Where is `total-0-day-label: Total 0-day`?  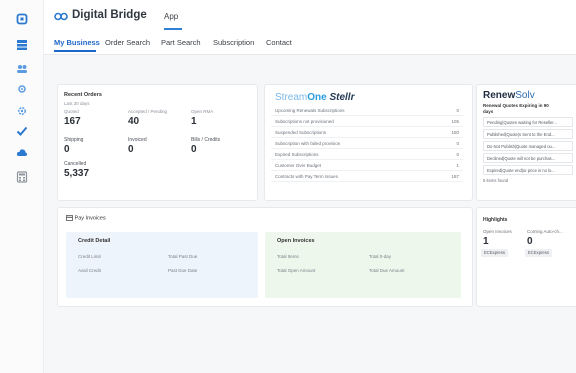
total-0-day-label: Total 0-day is located at coordinates (380, 256).